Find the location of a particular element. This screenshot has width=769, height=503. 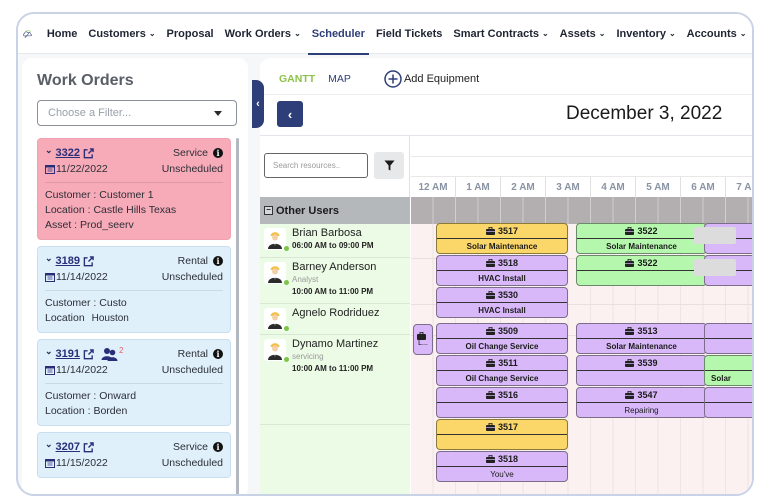

work-order-date: 11/15/2022 is located at coordinates (76, 463).